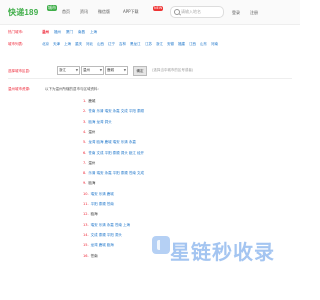 Image resolution: width=320 pixels, height=300 pixels. I want to click on logo-badge: 城市, so click(52, 8).